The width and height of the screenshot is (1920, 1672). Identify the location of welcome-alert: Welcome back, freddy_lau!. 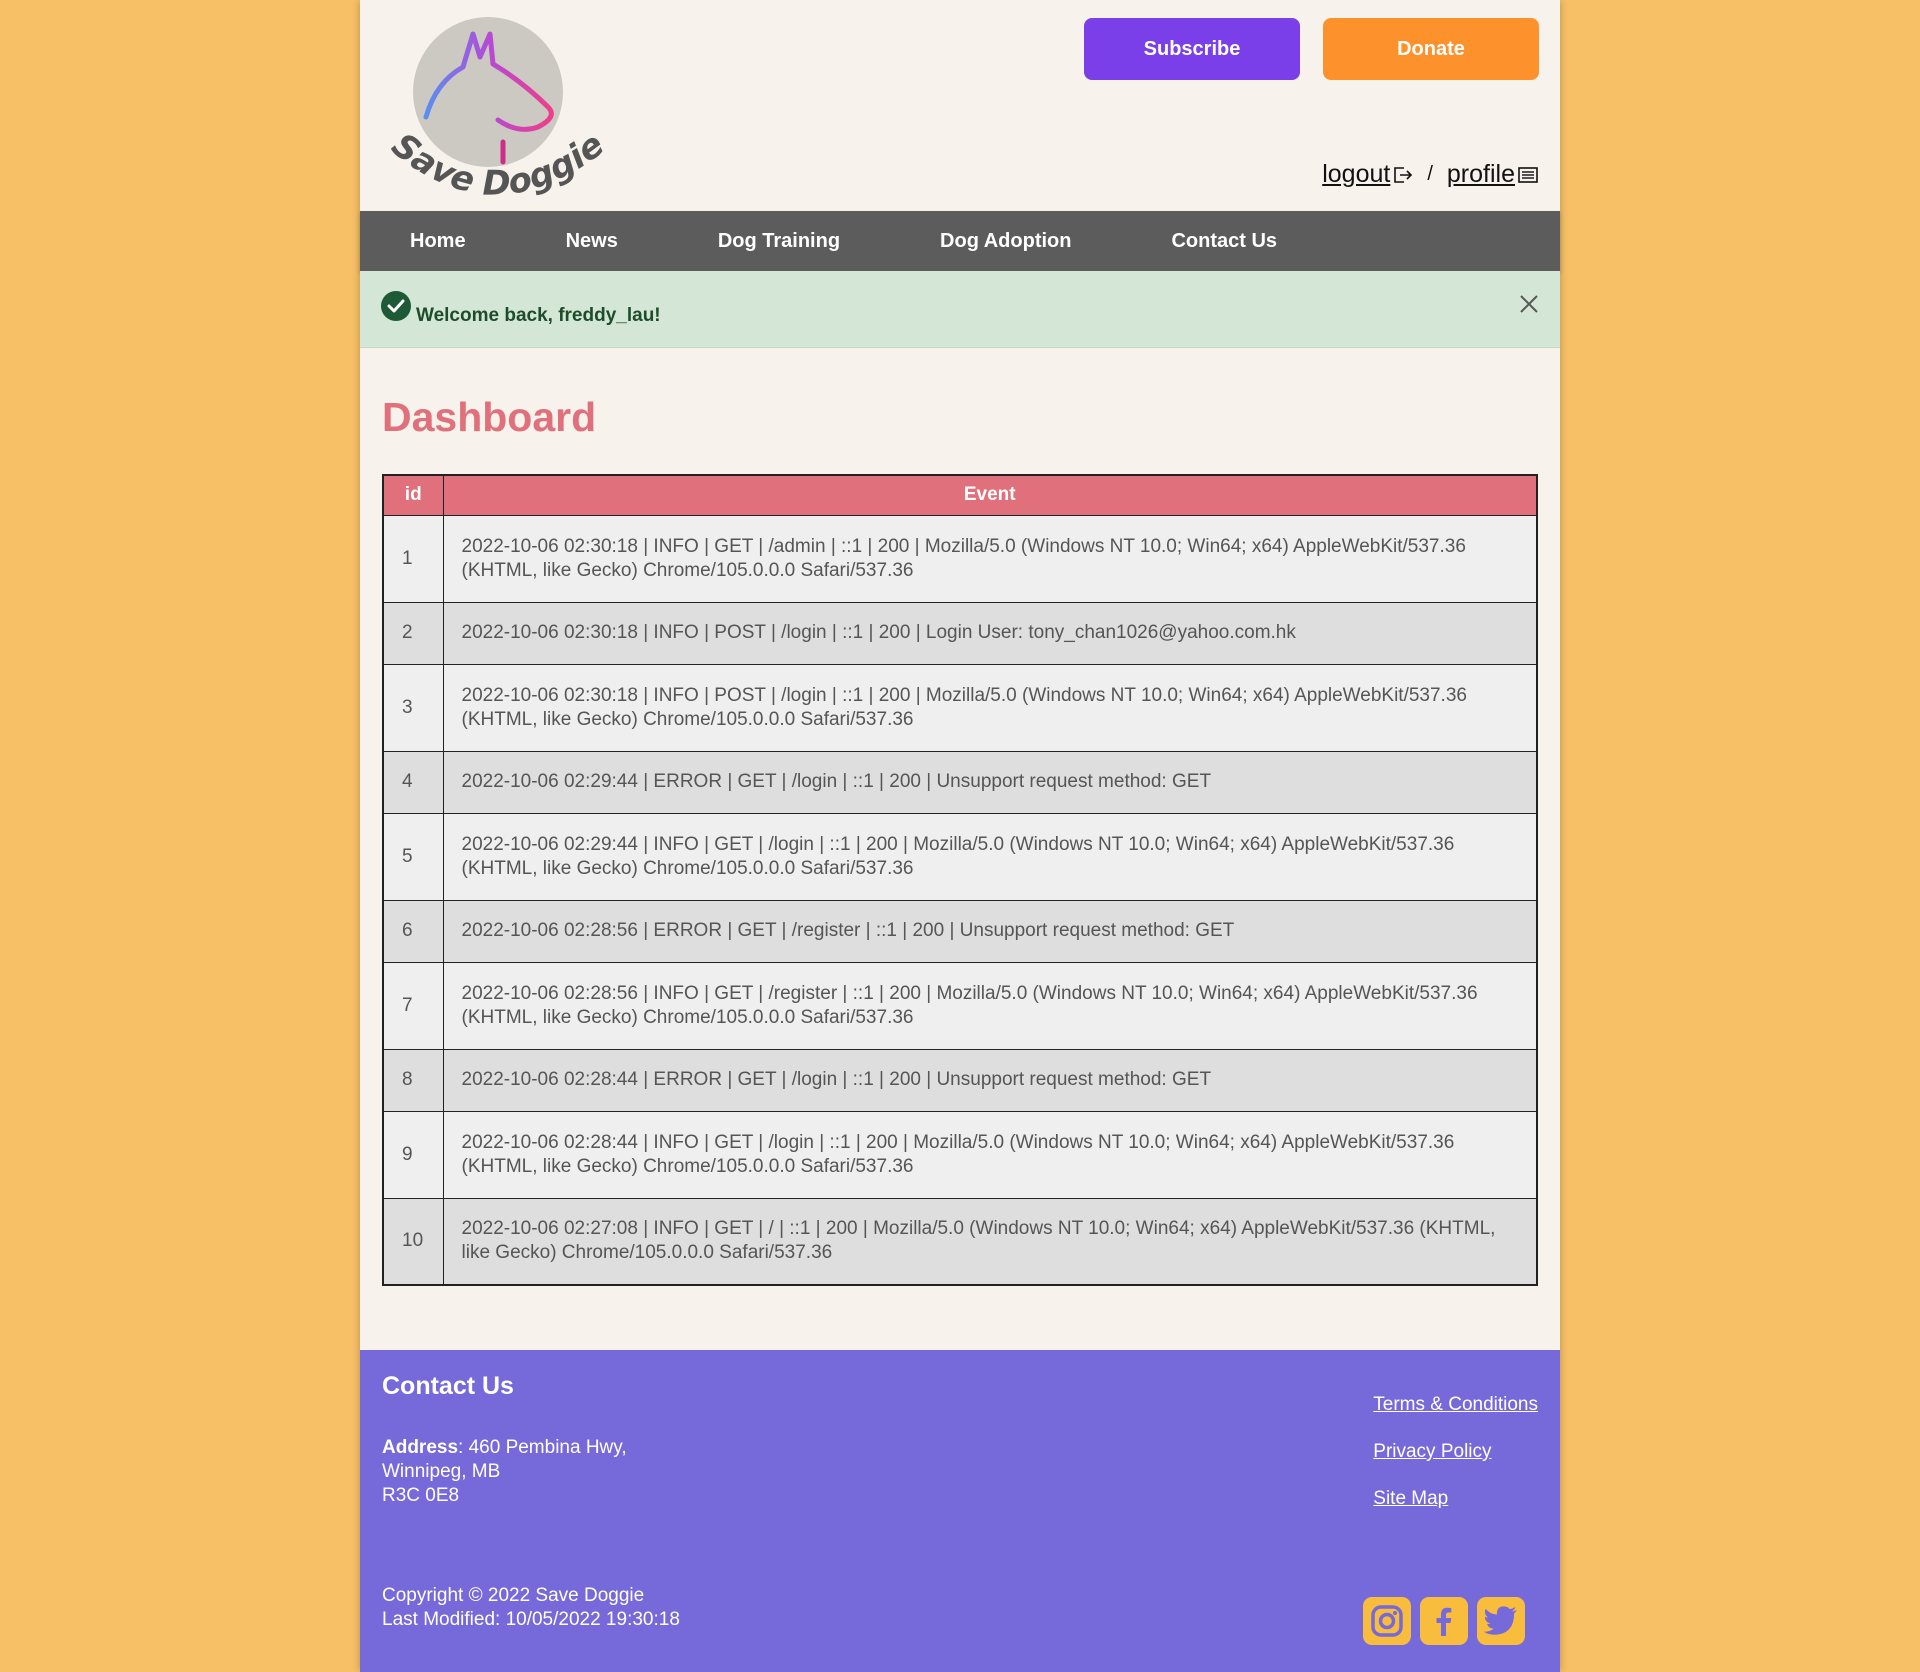
(960, 309).